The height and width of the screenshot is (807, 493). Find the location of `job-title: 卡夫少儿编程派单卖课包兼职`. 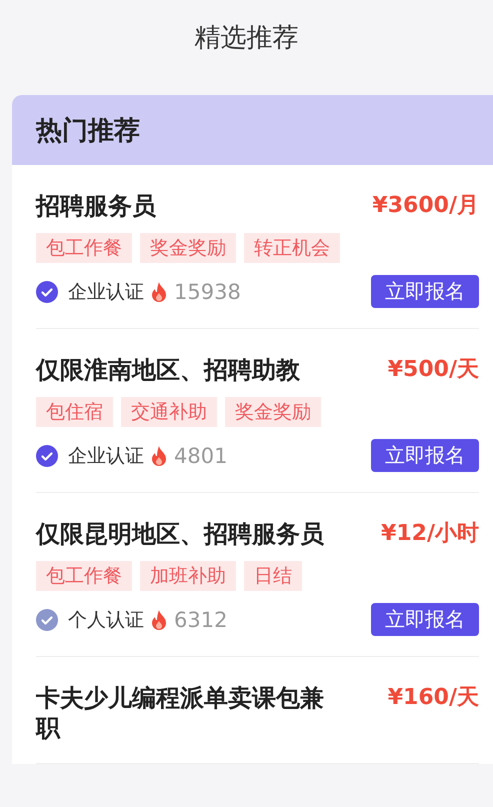

job-title: 卡夫少儿编程派单卖课包兼职 is located at coordinates (187, 713).